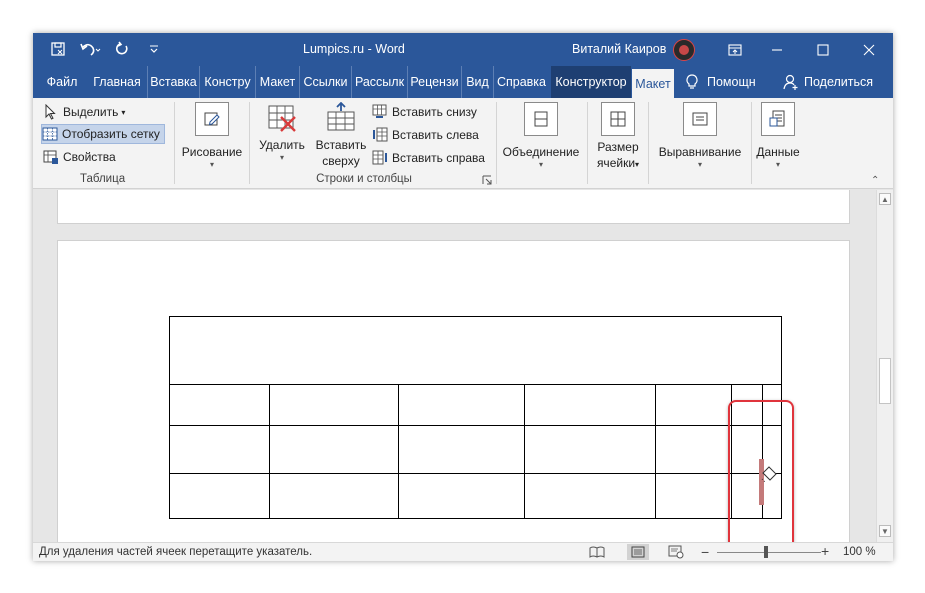 This screenshot has height=593, width=925. Describe the element at coordinates (212, 152) in the screenshot. I see `draw-label: Рисование` at that location.